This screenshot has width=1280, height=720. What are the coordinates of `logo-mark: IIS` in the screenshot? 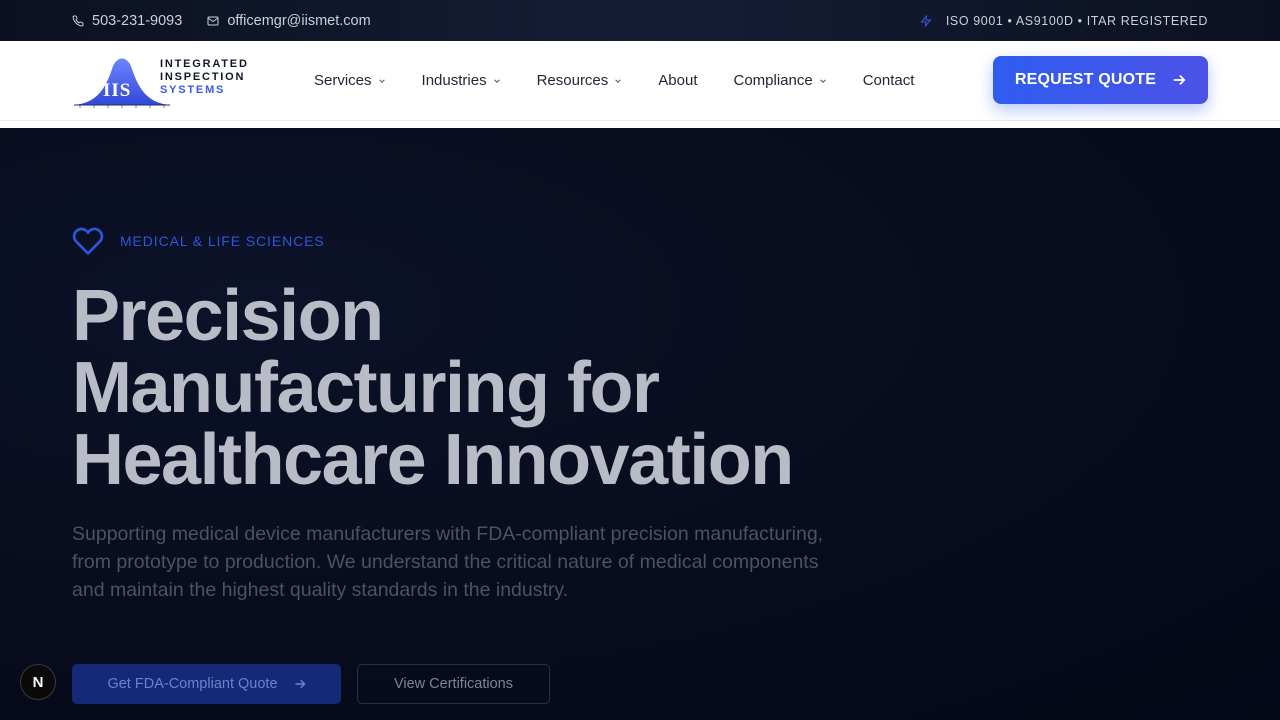 It's located at (117, 90).